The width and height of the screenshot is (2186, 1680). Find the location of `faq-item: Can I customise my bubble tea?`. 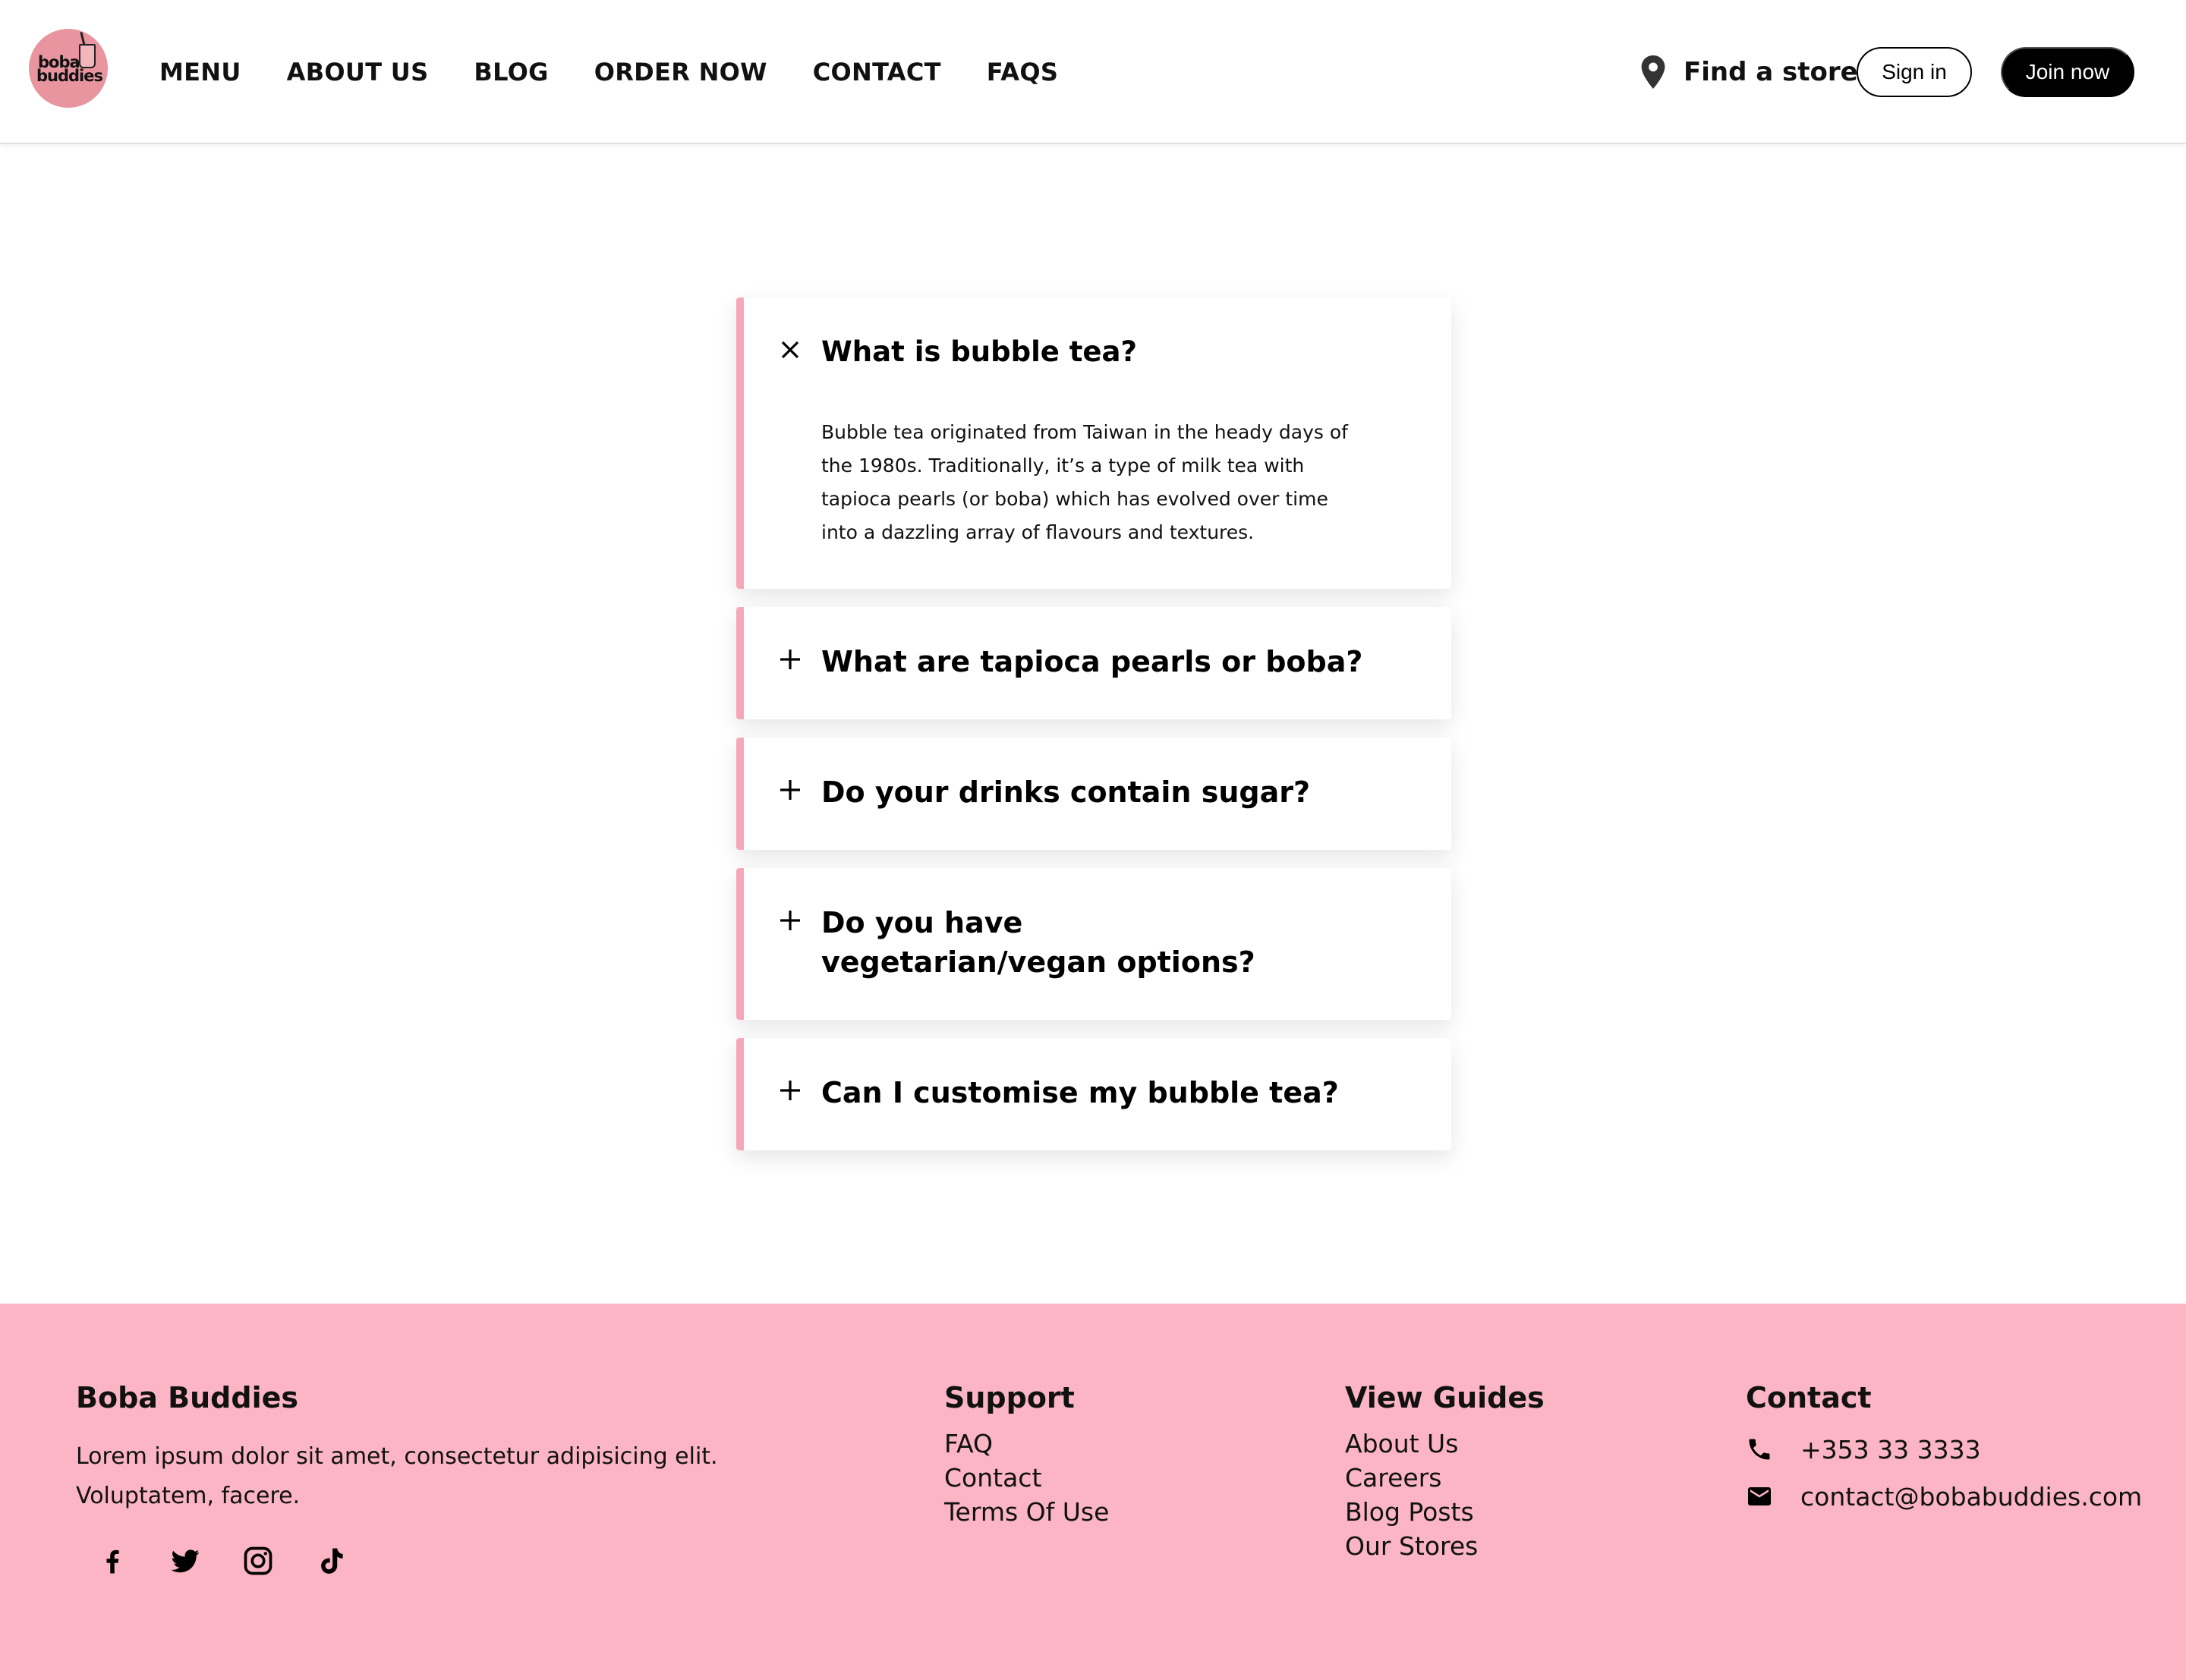

faq-item: Can I customise my bubble tea? is located at coordinates (1093, 1094).